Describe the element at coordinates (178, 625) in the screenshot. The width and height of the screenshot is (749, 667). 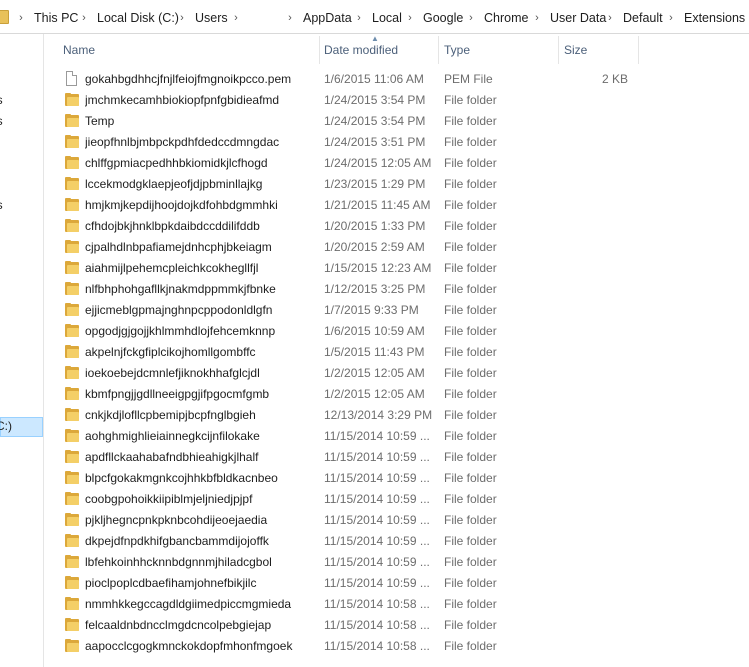
I see `file-name: felcaaldnbdncclmgdcncolpebgiejap` at that location.